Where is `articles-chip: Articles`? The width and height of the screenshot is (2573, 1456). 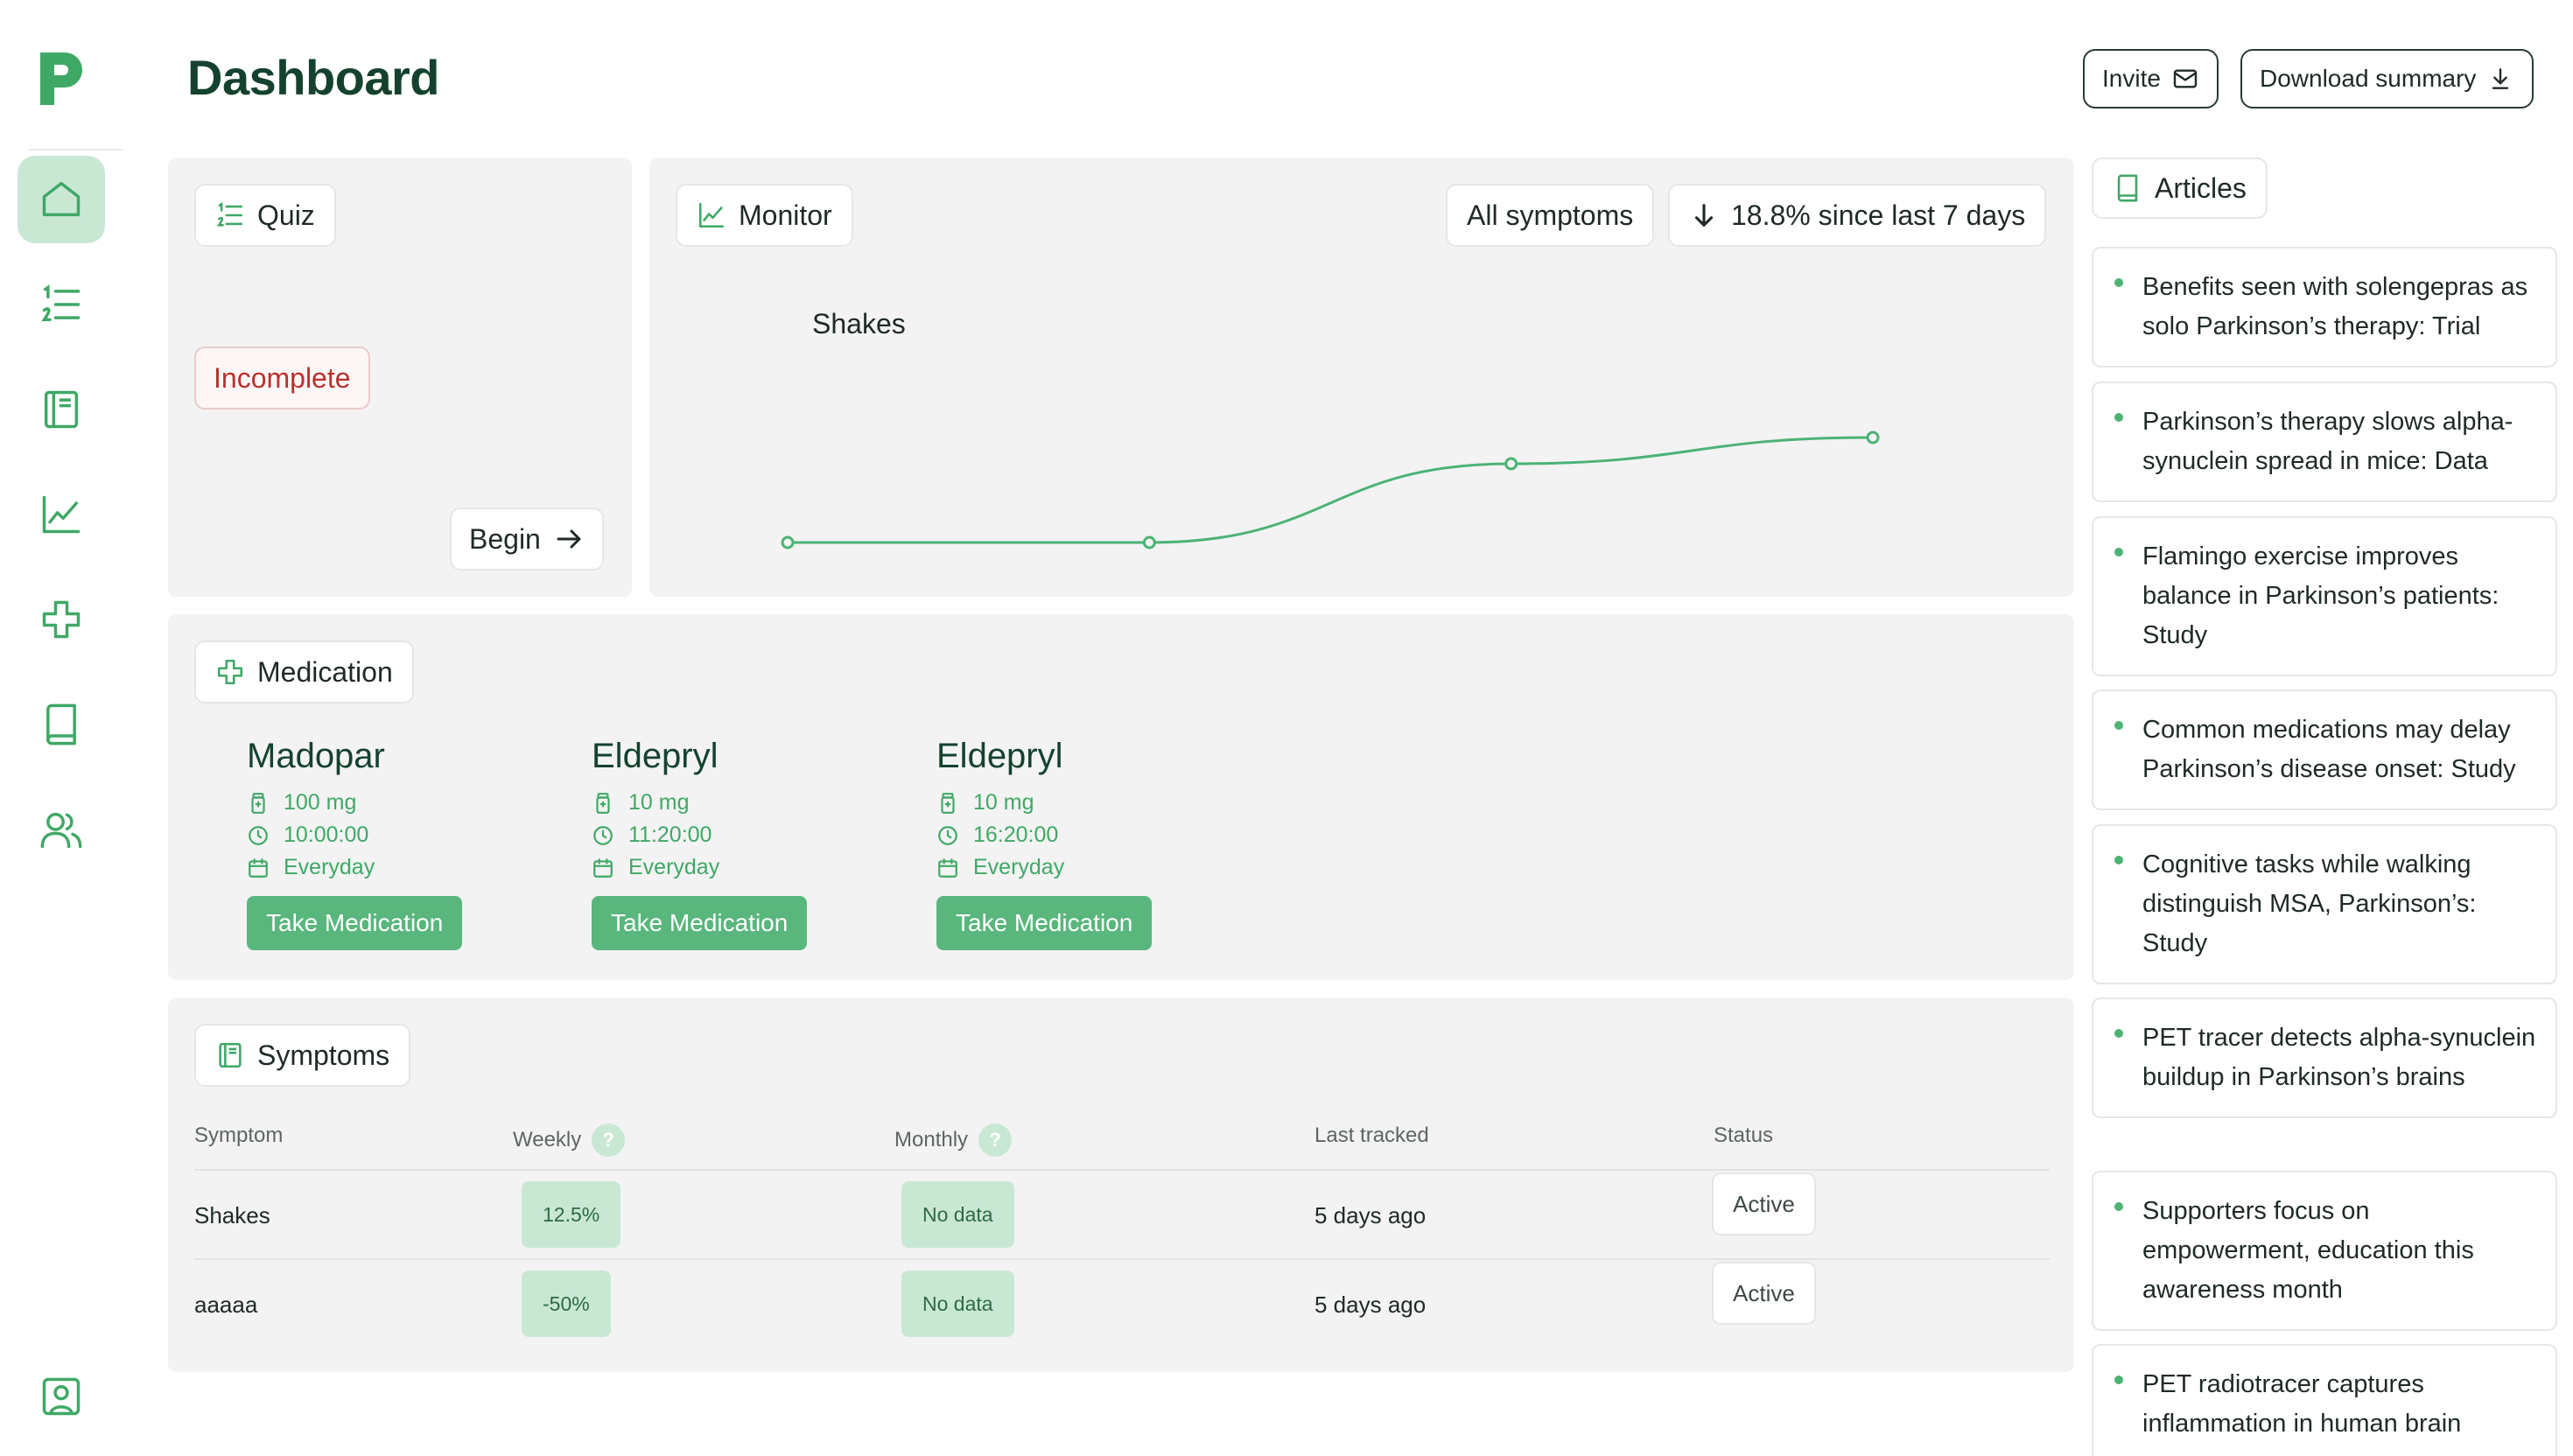 articles-chip: Articles is located at coordinates (2180, 188).